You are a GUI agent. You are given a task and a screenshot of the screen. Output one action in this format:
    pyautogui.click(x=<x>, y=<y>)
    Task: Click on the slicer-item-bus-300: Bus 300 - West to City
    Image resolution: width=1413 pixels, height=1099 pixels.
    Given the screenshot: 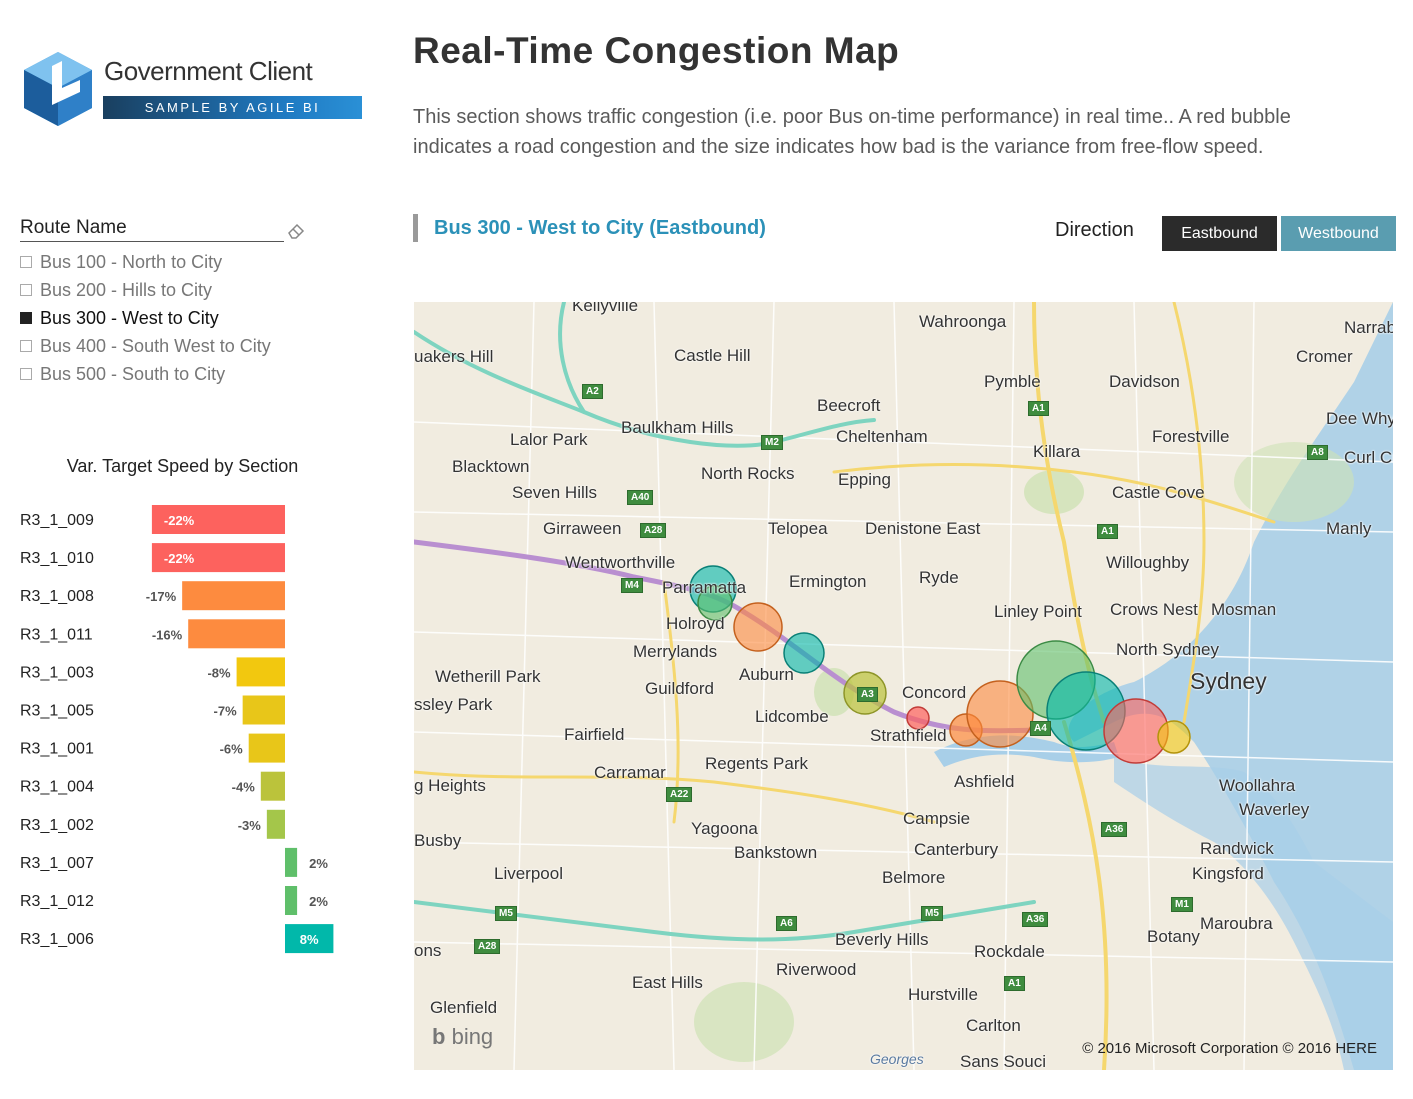 What is the action you would take?
    pyautogui.click(x=145, y=318)
    